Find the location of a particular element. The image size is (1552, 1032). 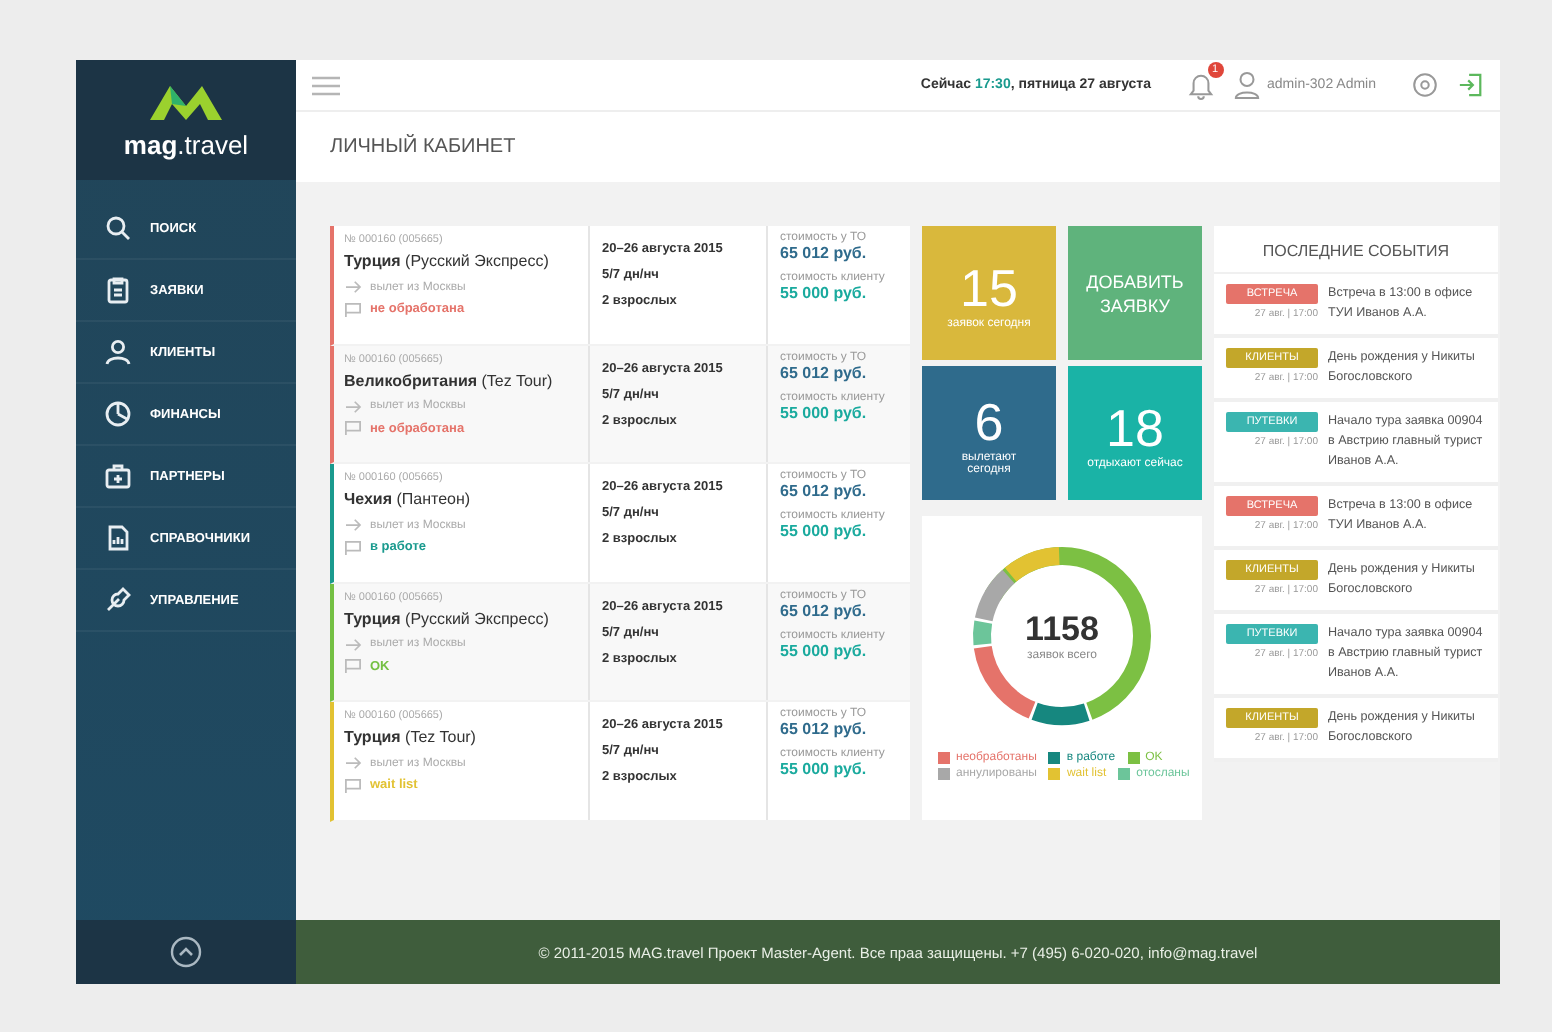

scroll-up-icon is located at coordinates (186, 952).